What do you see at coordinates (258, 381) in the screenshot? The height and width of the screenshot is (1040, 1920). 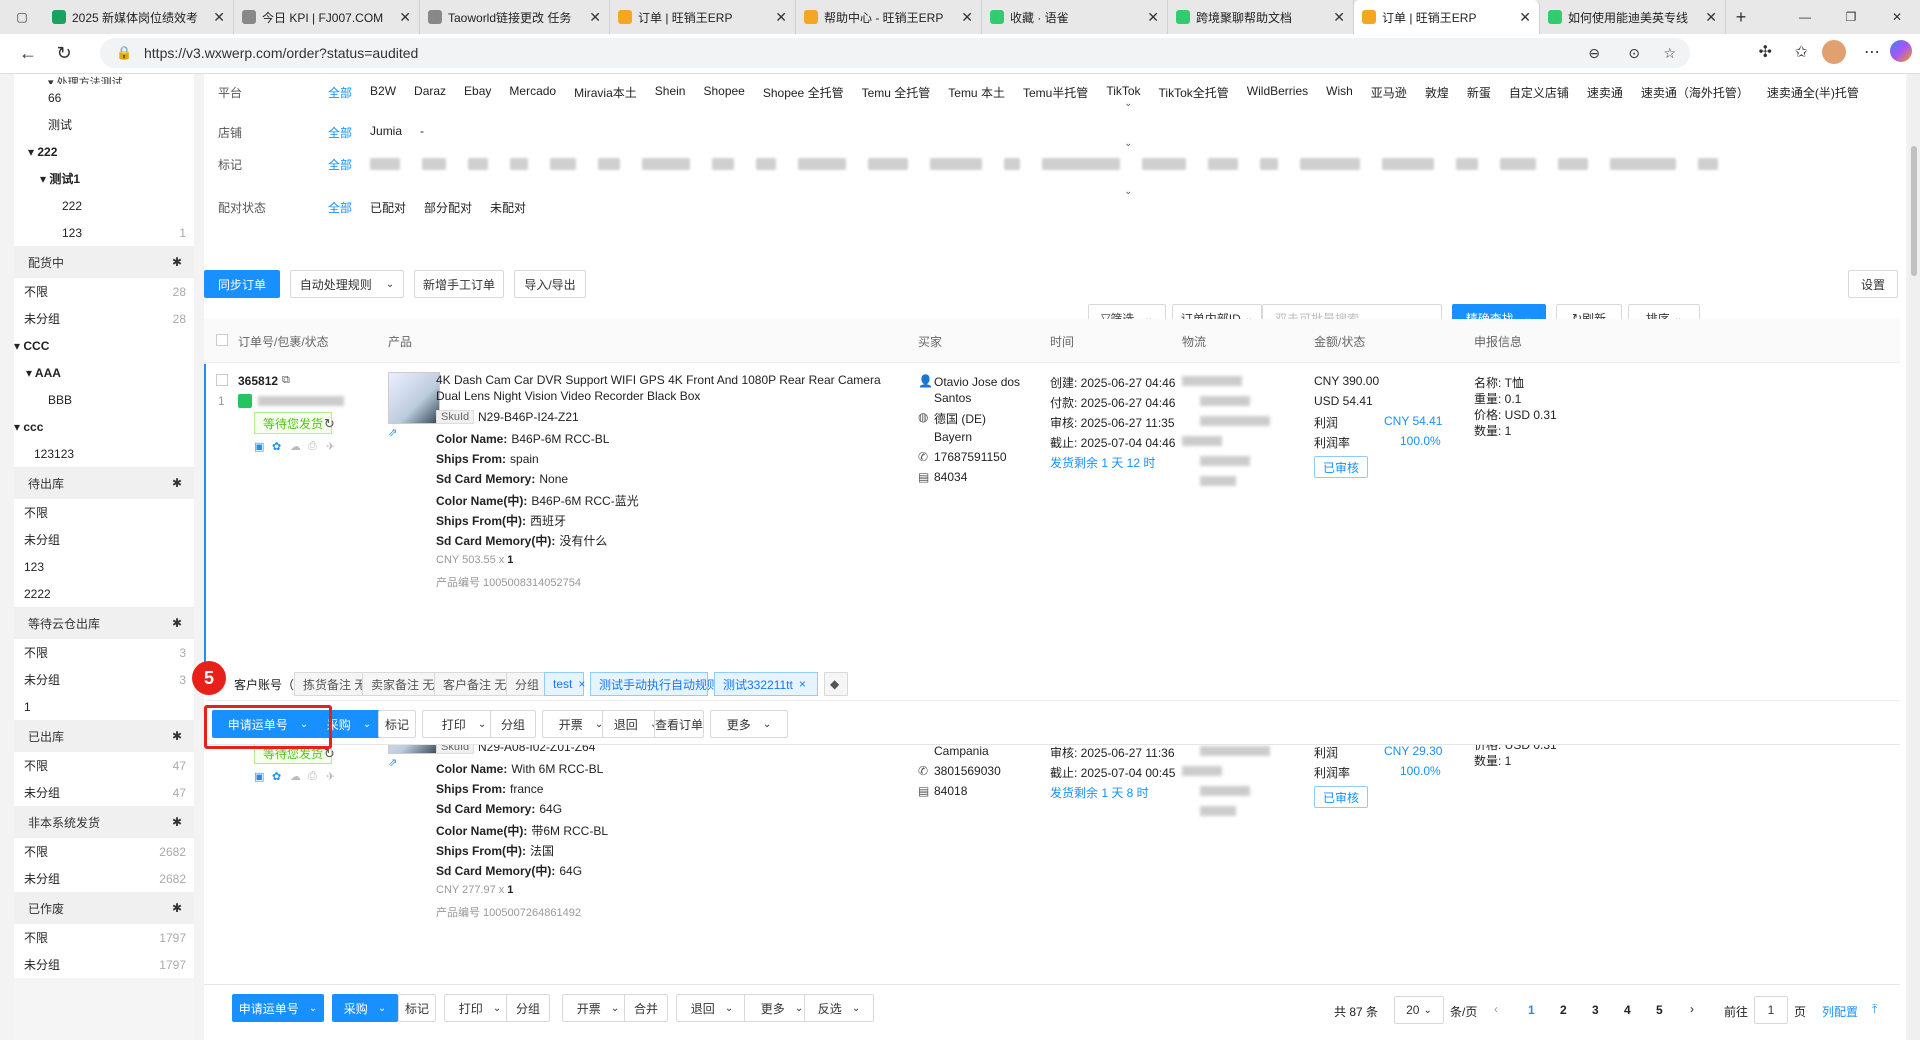 I see `order-number: 365812` at bounding box center [258, 381].